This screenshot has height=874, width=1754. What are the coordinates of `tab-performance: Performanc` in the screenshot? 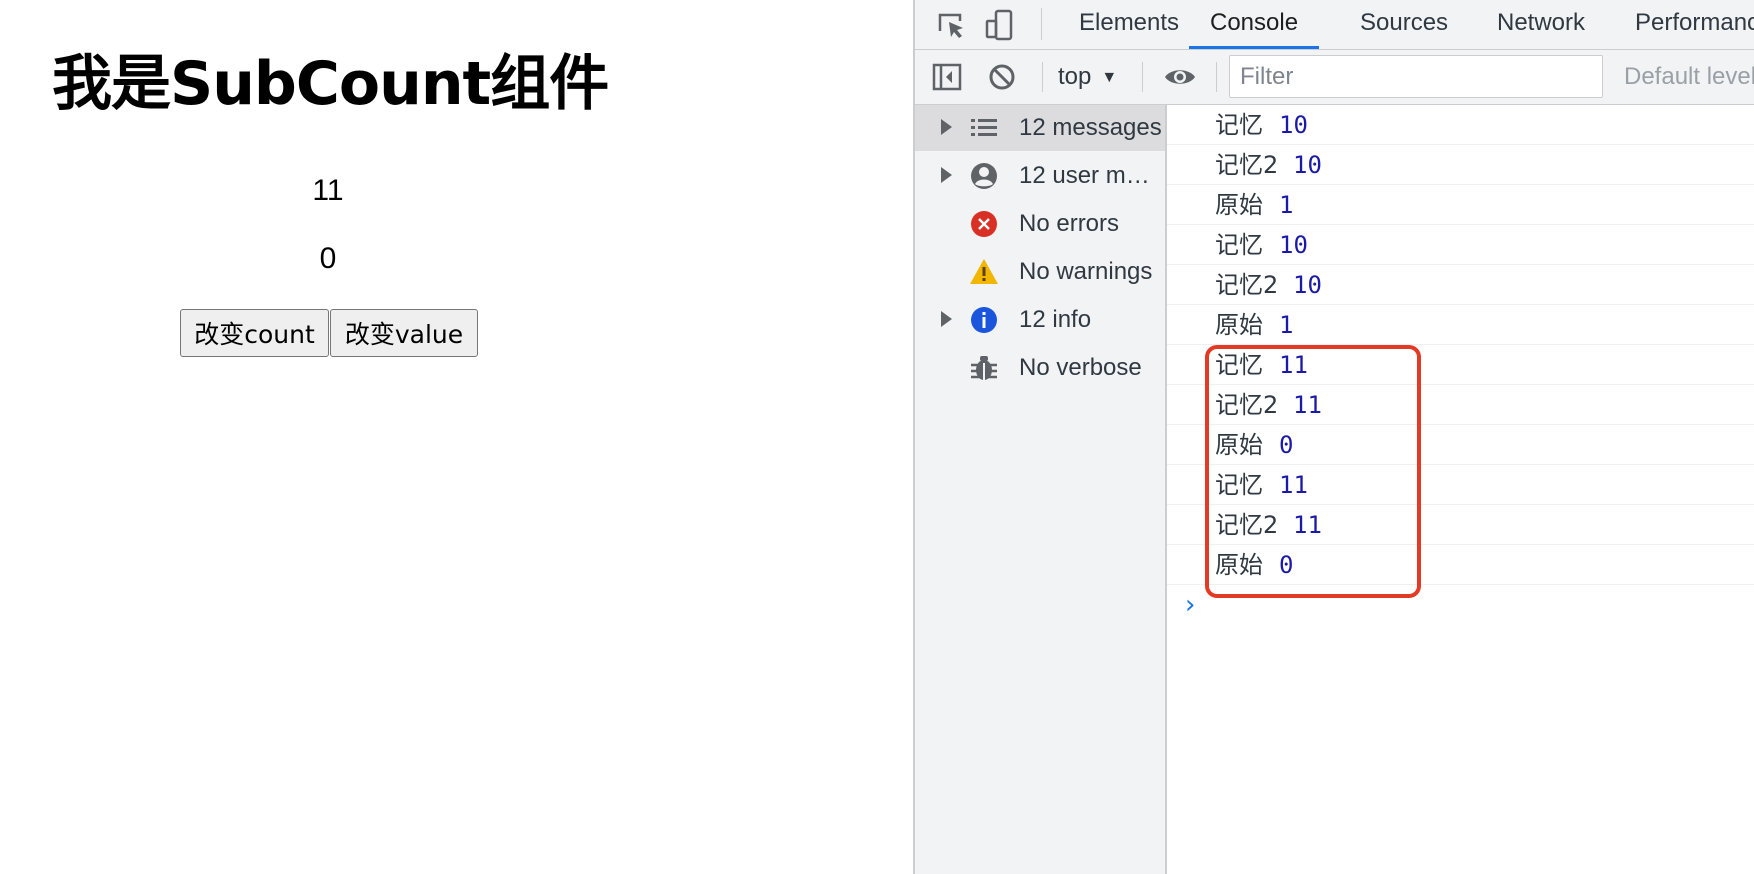 It's located at (1694, 24).